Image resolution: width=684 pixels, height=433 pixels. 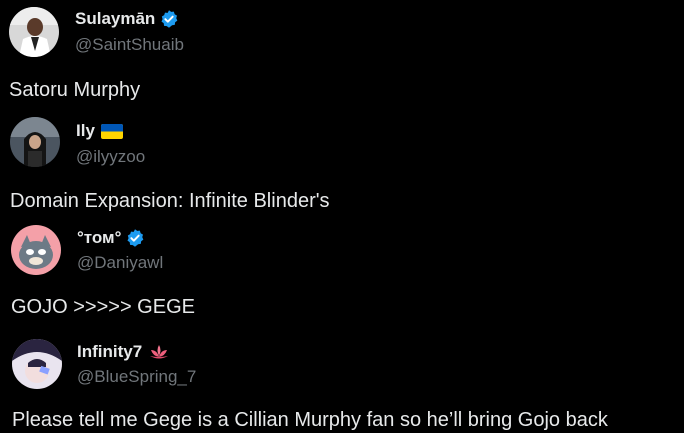 I want to click on author-handle: @SaintShuaib, so click(x=129, y=45).